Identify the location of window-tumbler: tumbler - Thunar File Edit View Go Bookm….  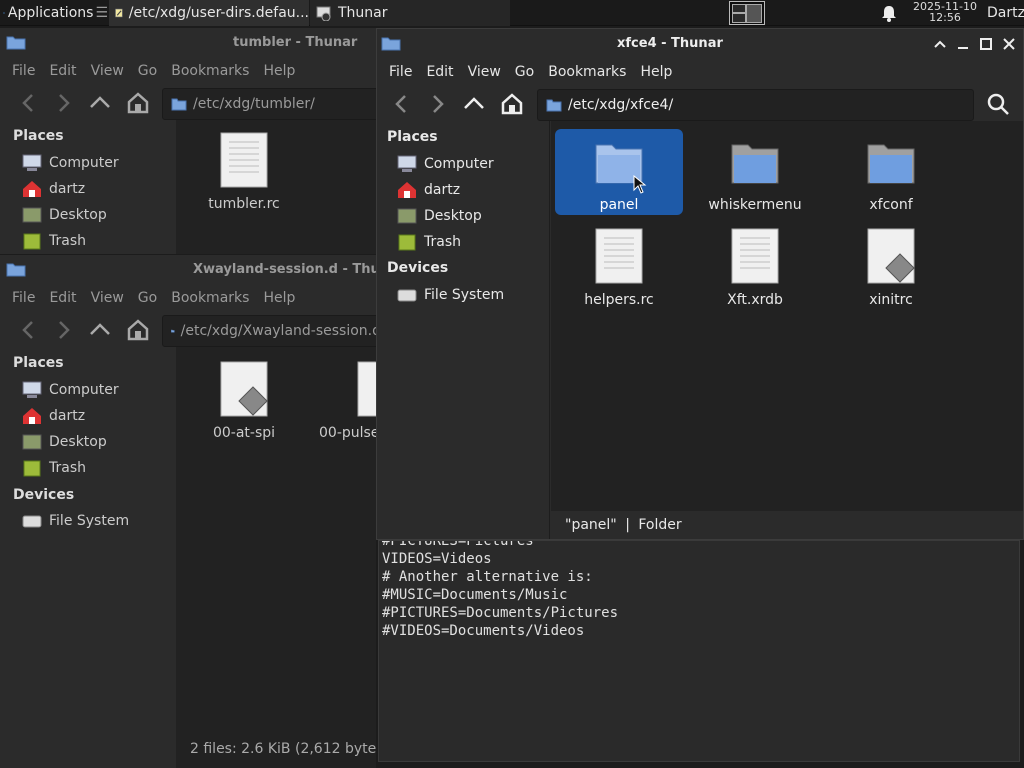
(188, 141).